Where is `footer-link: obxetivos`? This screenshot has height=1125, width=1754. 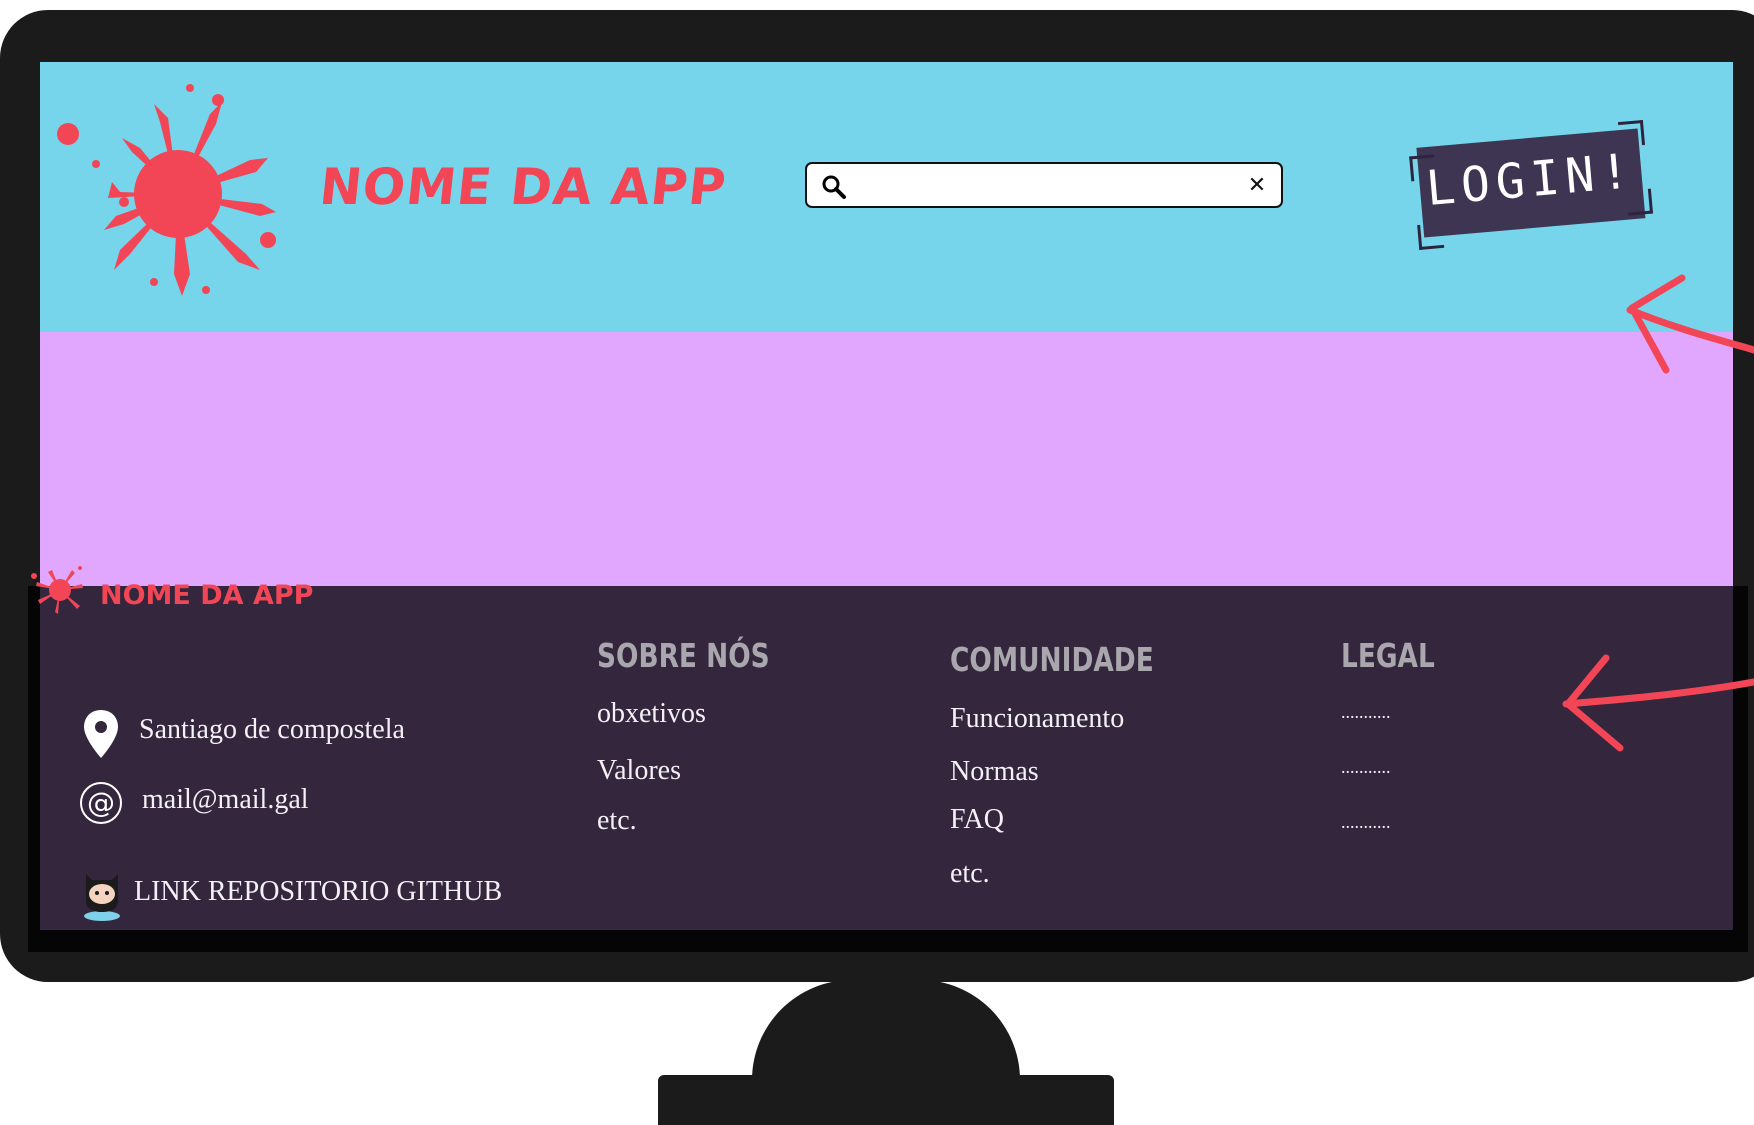
footer-link: obxetivos is located at coordinates (651, 714).